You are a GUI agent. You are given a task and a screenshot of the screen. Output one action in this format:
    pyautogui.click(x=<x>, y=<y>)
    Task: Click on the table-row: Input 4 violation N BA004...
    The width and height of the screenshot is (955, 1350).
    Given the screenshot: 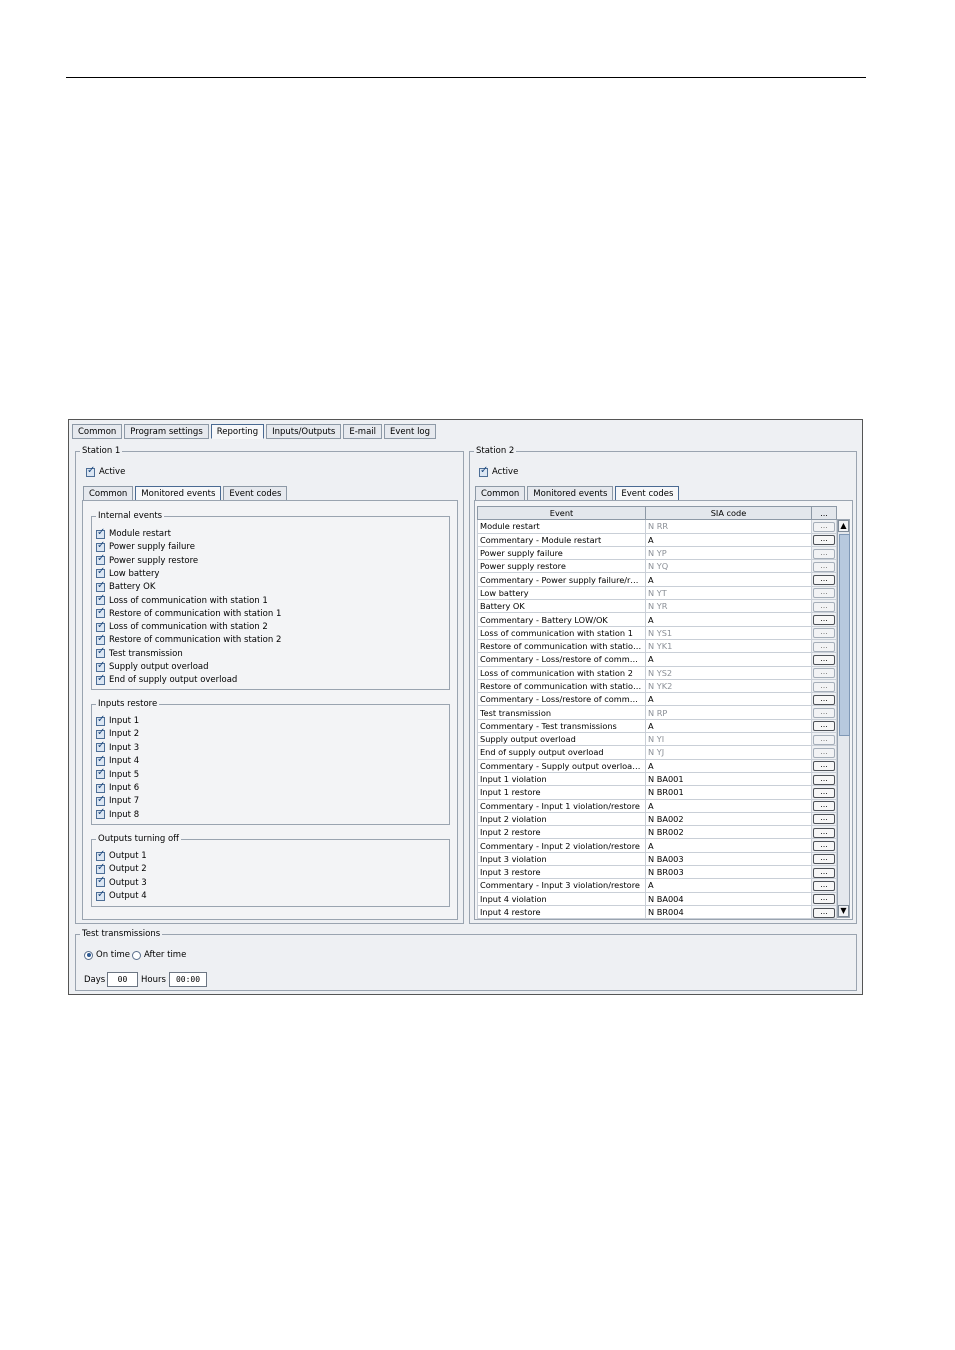 What is the action you would take?
    pyautogui.click(x=657, y=898)
    